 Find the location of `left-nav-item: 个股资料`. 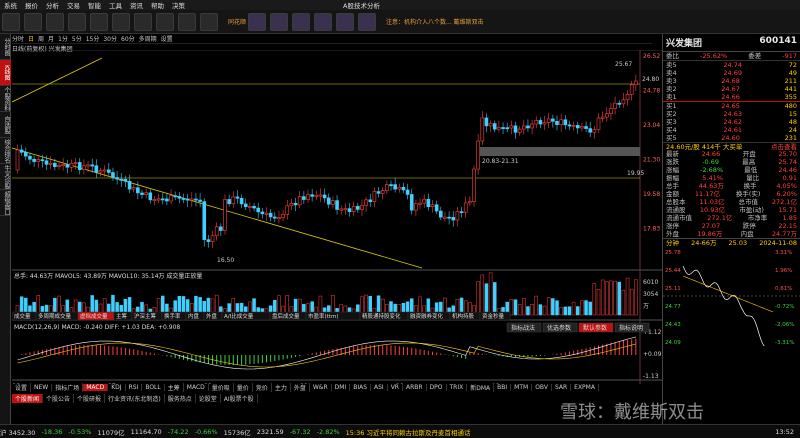

left-nav-item: 个股资料 is located at coordinates (5, 99).